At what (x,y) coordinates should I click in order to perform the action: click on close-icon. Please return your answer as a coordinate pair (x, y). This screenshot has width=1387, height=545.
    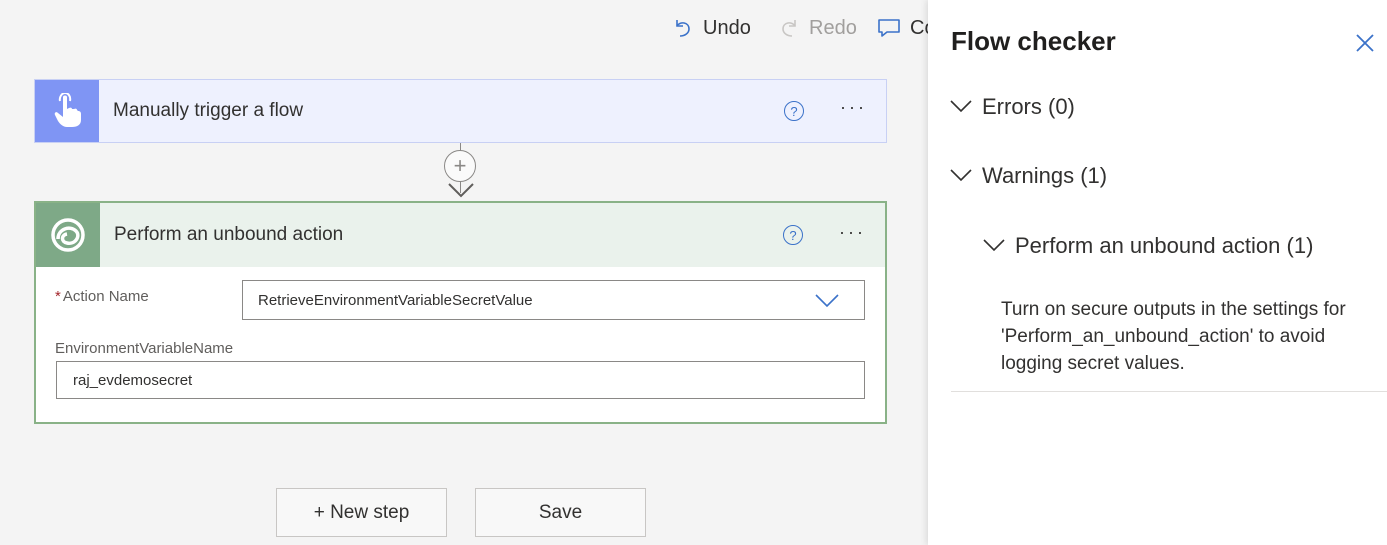
    Looking at the image, I should click on (1365, 43).